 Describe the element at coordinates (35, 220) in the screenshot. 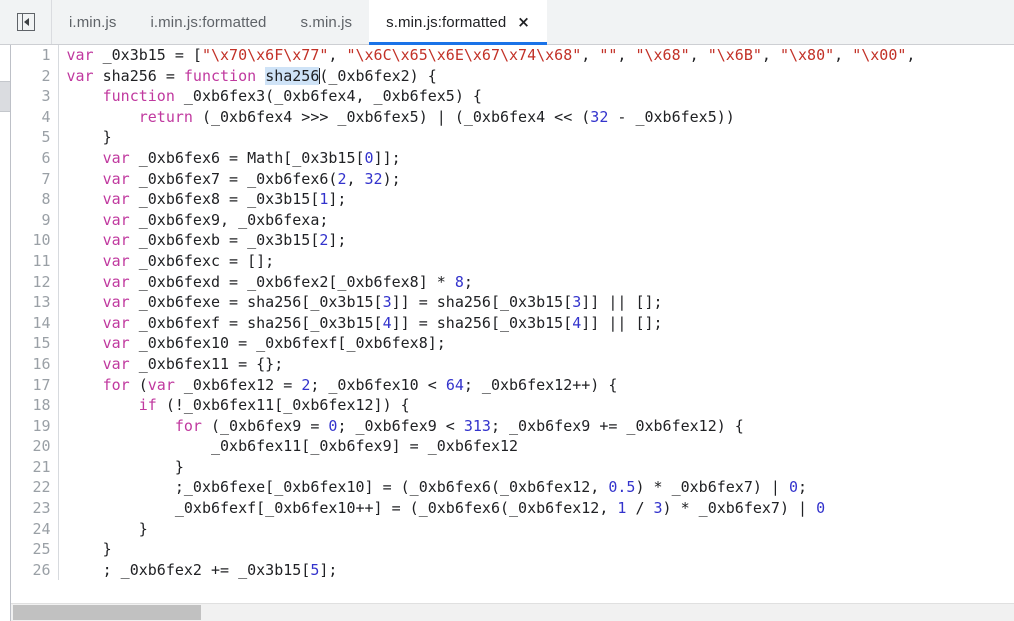

I see `line-number: 9` at that location.